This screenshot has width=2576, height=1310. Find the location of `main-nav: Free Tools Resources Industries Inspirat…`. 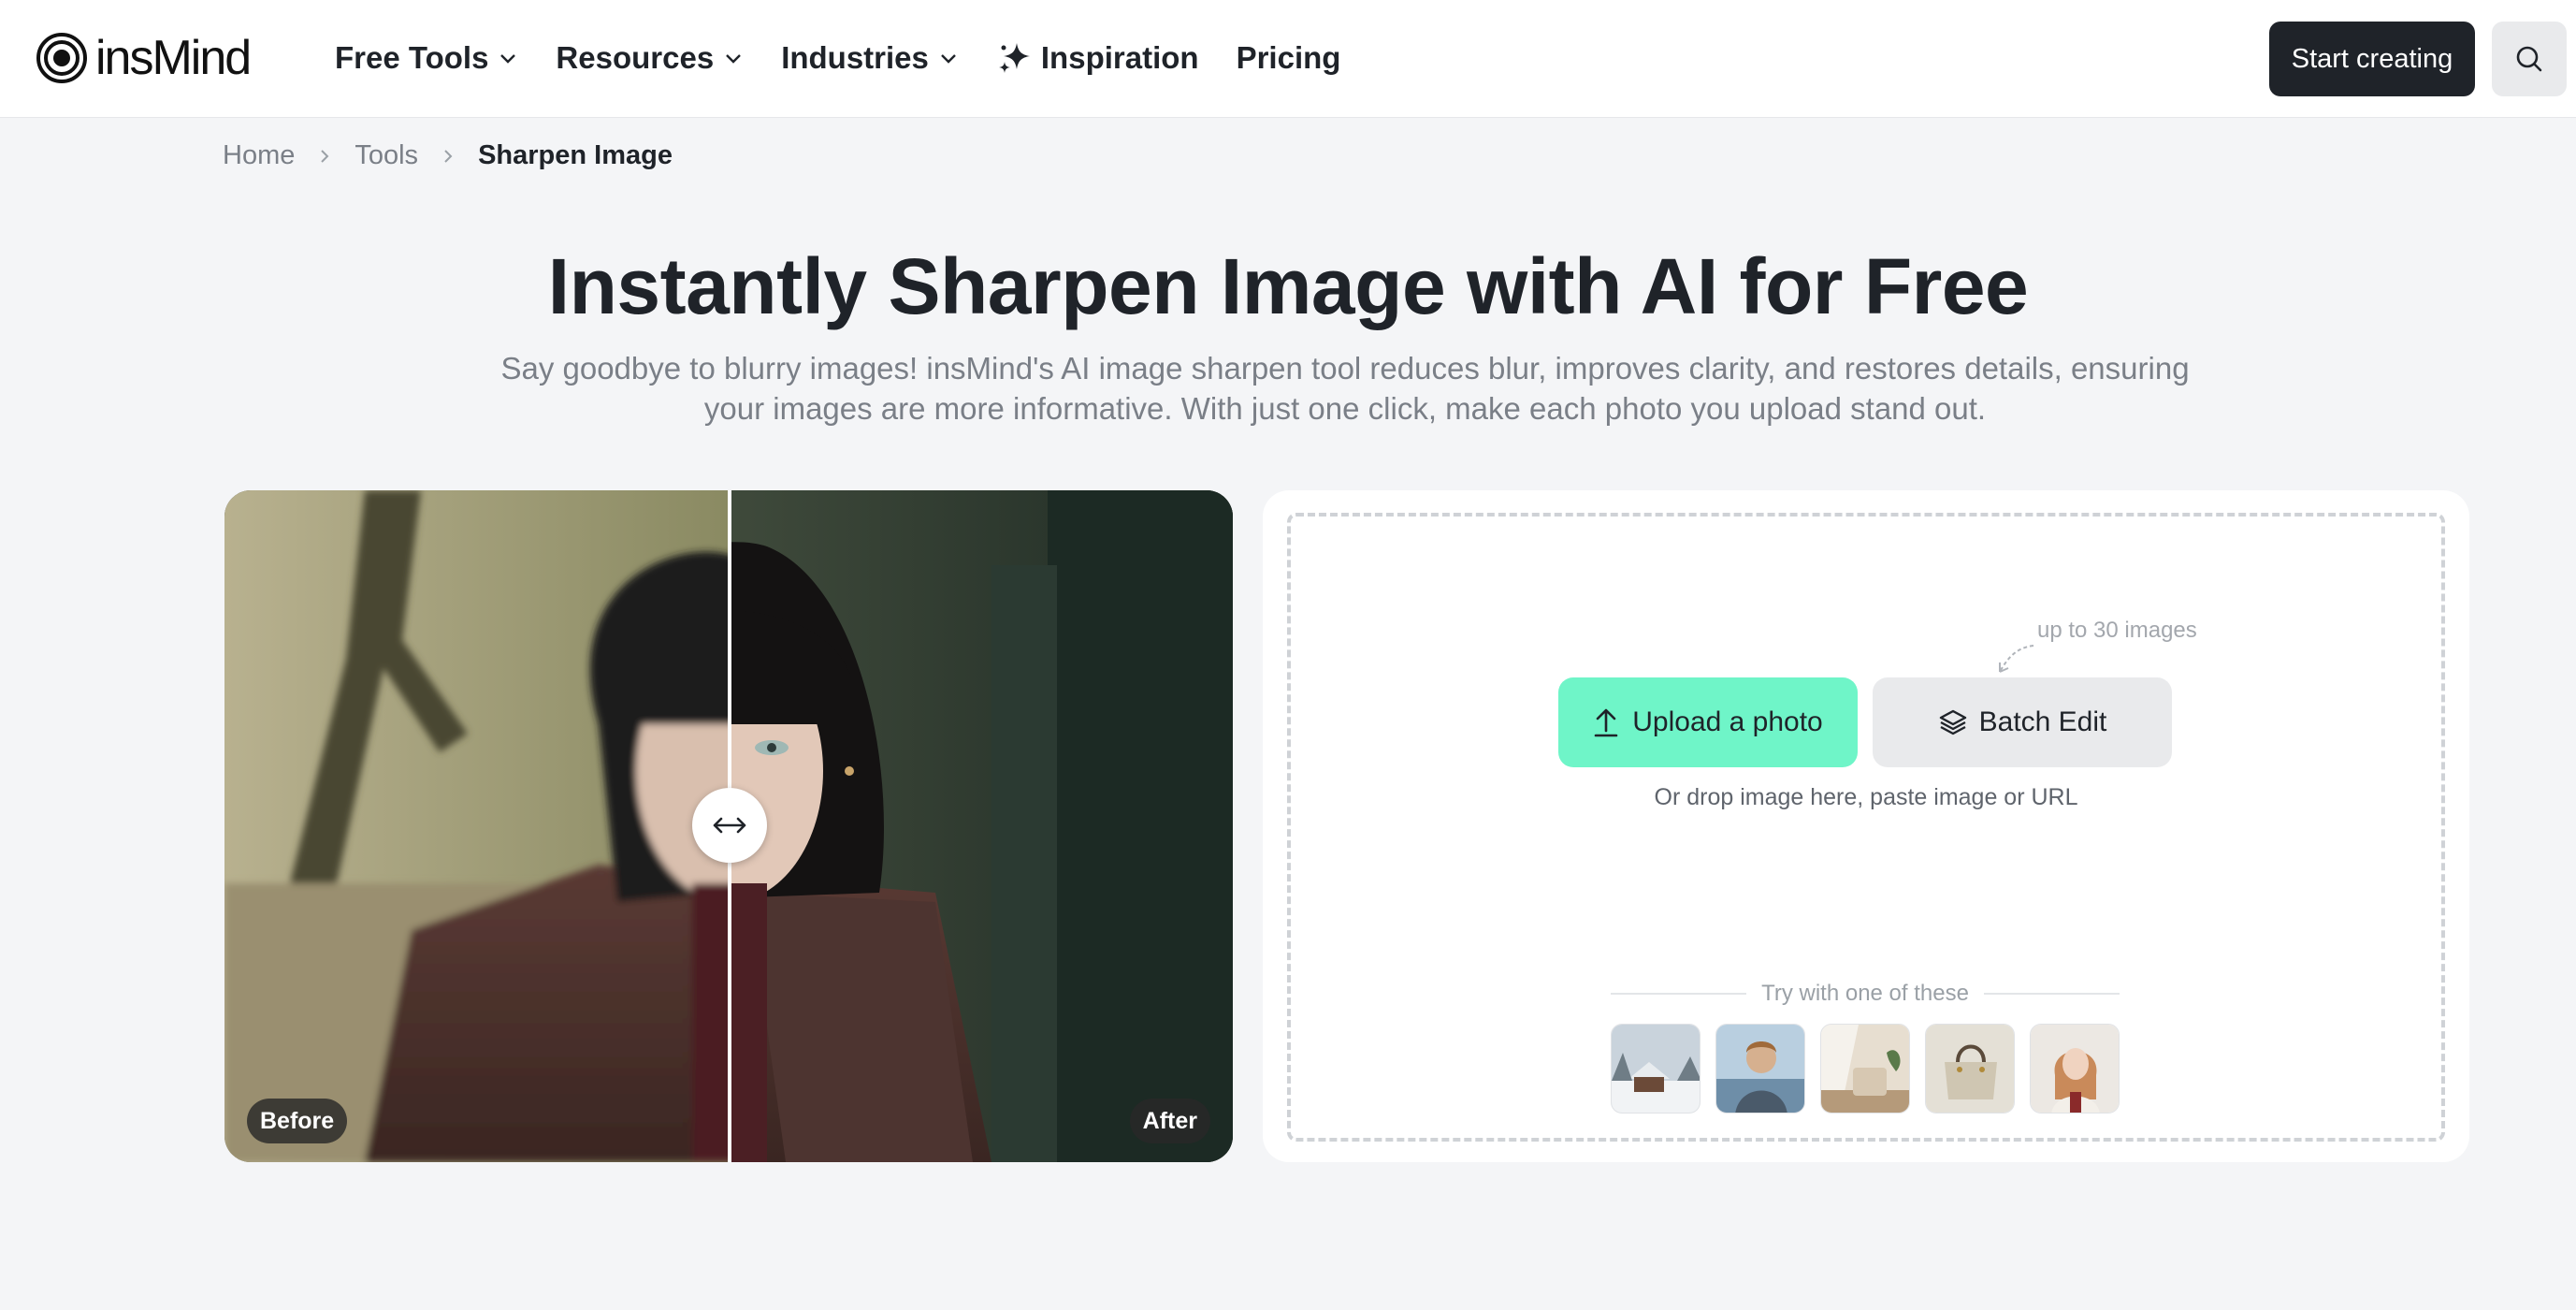

main-nav: Free Tools Resources Industries Inspirat… is located at coordinates (856, 58).